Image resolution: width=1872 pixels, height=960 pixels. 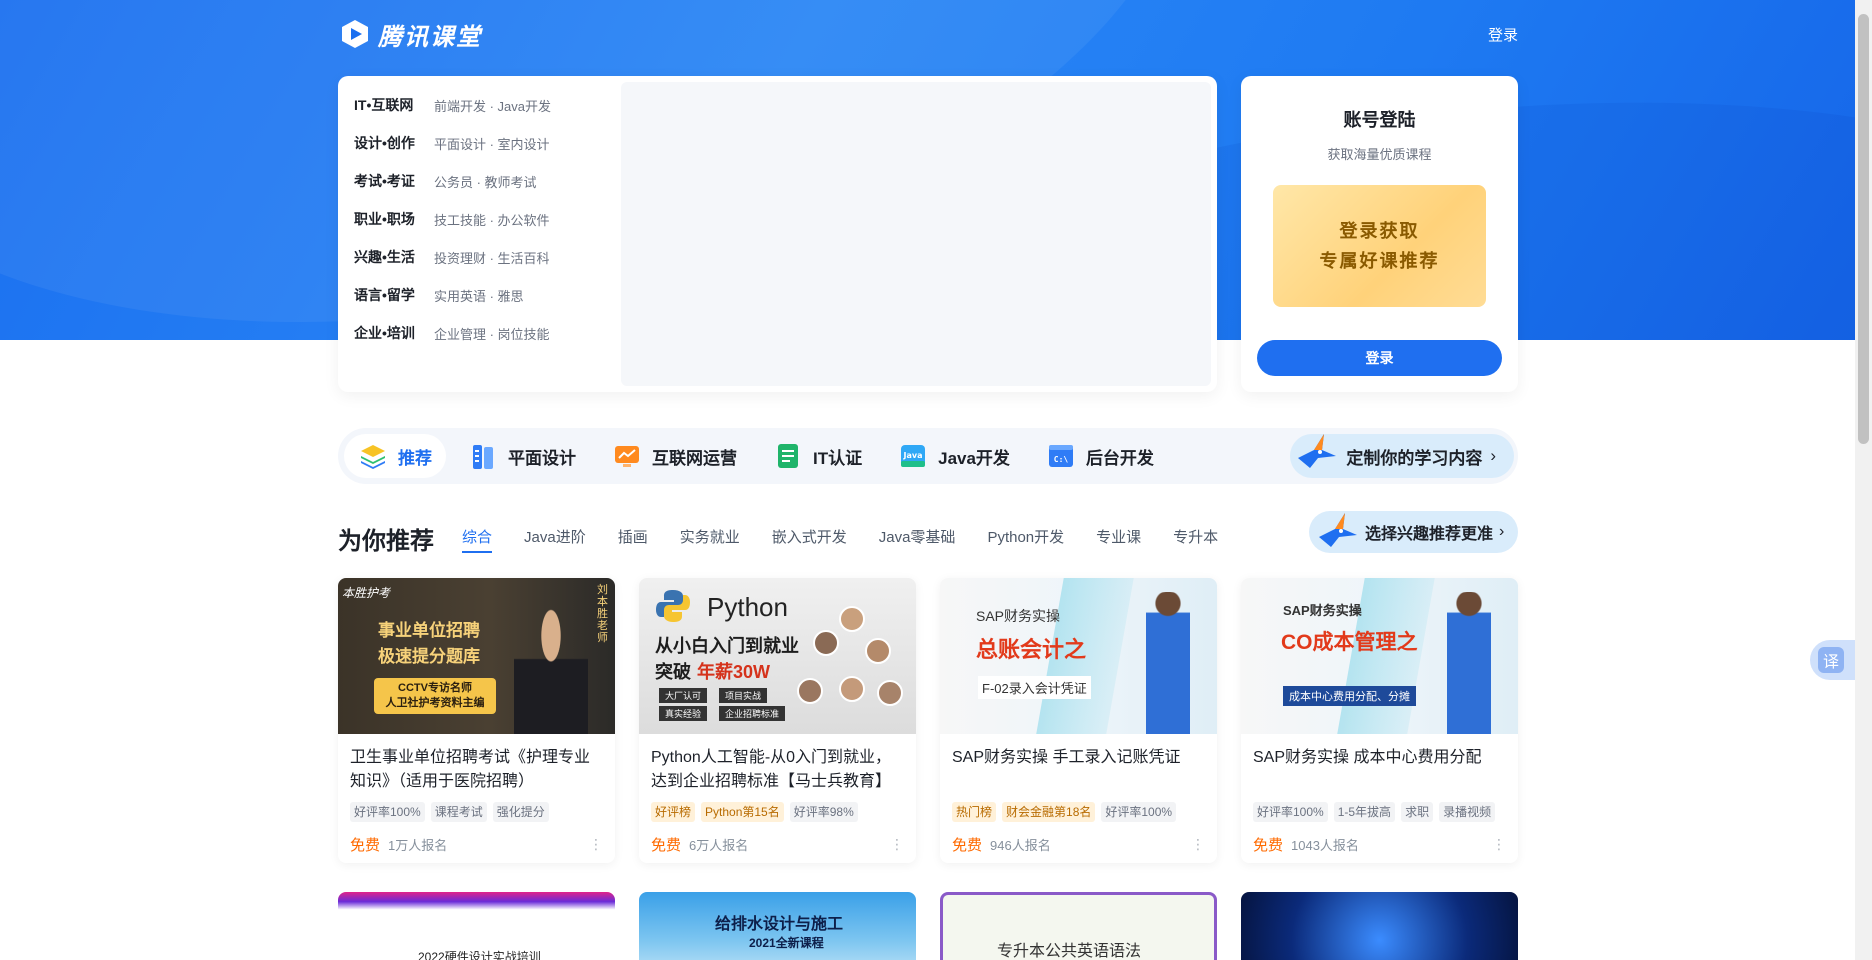 What do you see at coordinates (1061, 459) in the screenshot?
I see `svg-text: C:\` at bounding box center [1061, 459].